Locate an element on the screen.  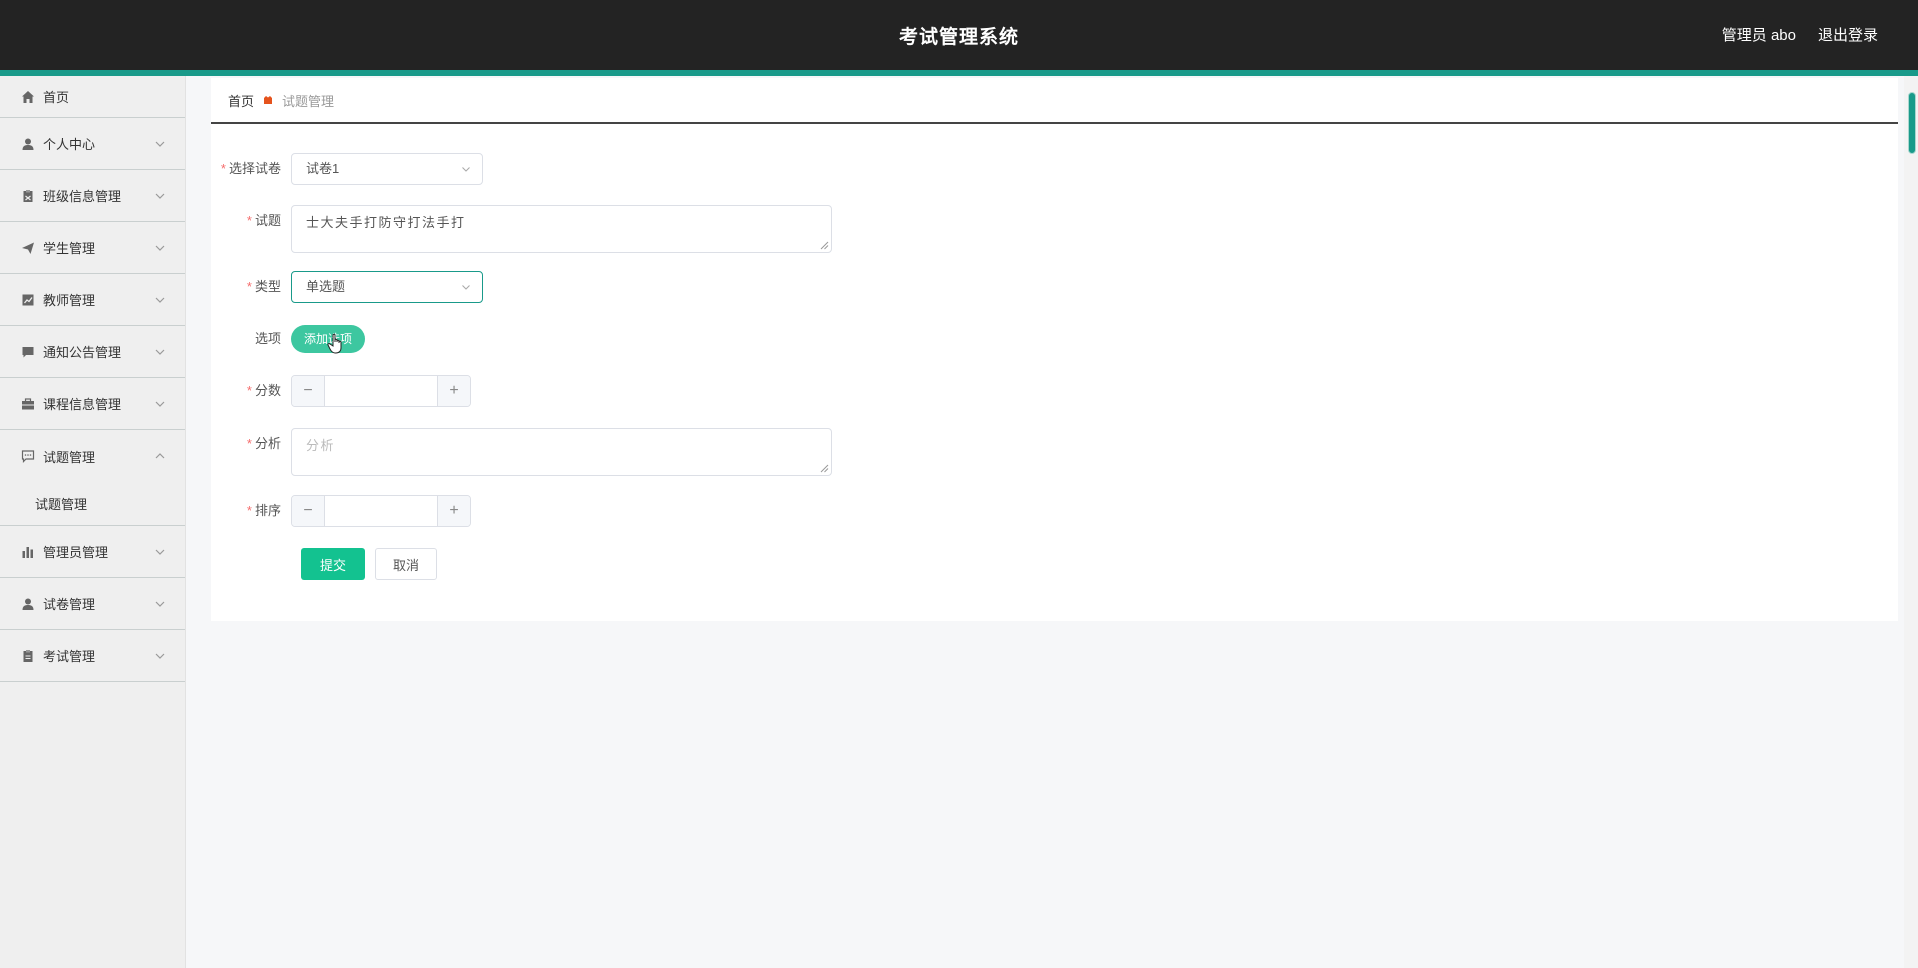
sidebar-item-personal-center: 个人中心 is located at coordinates (92, 144).